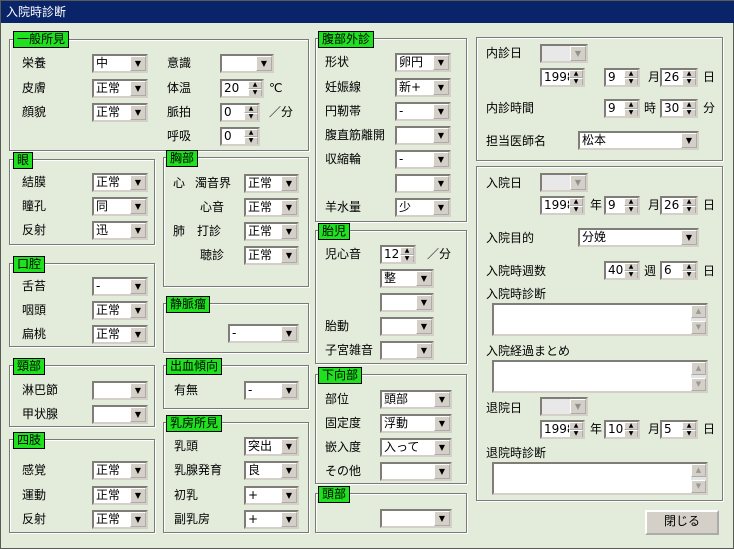 The width and height of the screenshot is (734, 549). Describe the element at coordinates (120, 310) in the screenshot. I see `pharynx-select: 正常 ▼` at that location.